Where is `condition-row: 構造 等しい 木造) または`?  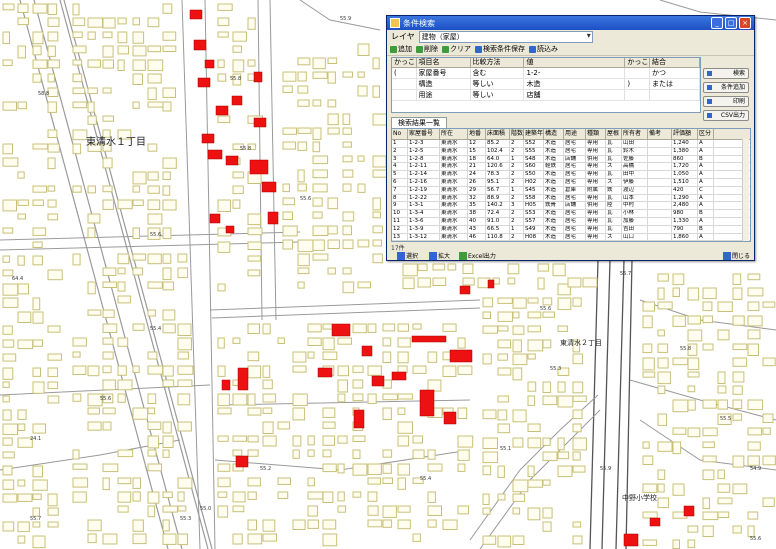
condition-row: 構造 等しい 木造) または is located at coordinates (546, 84).